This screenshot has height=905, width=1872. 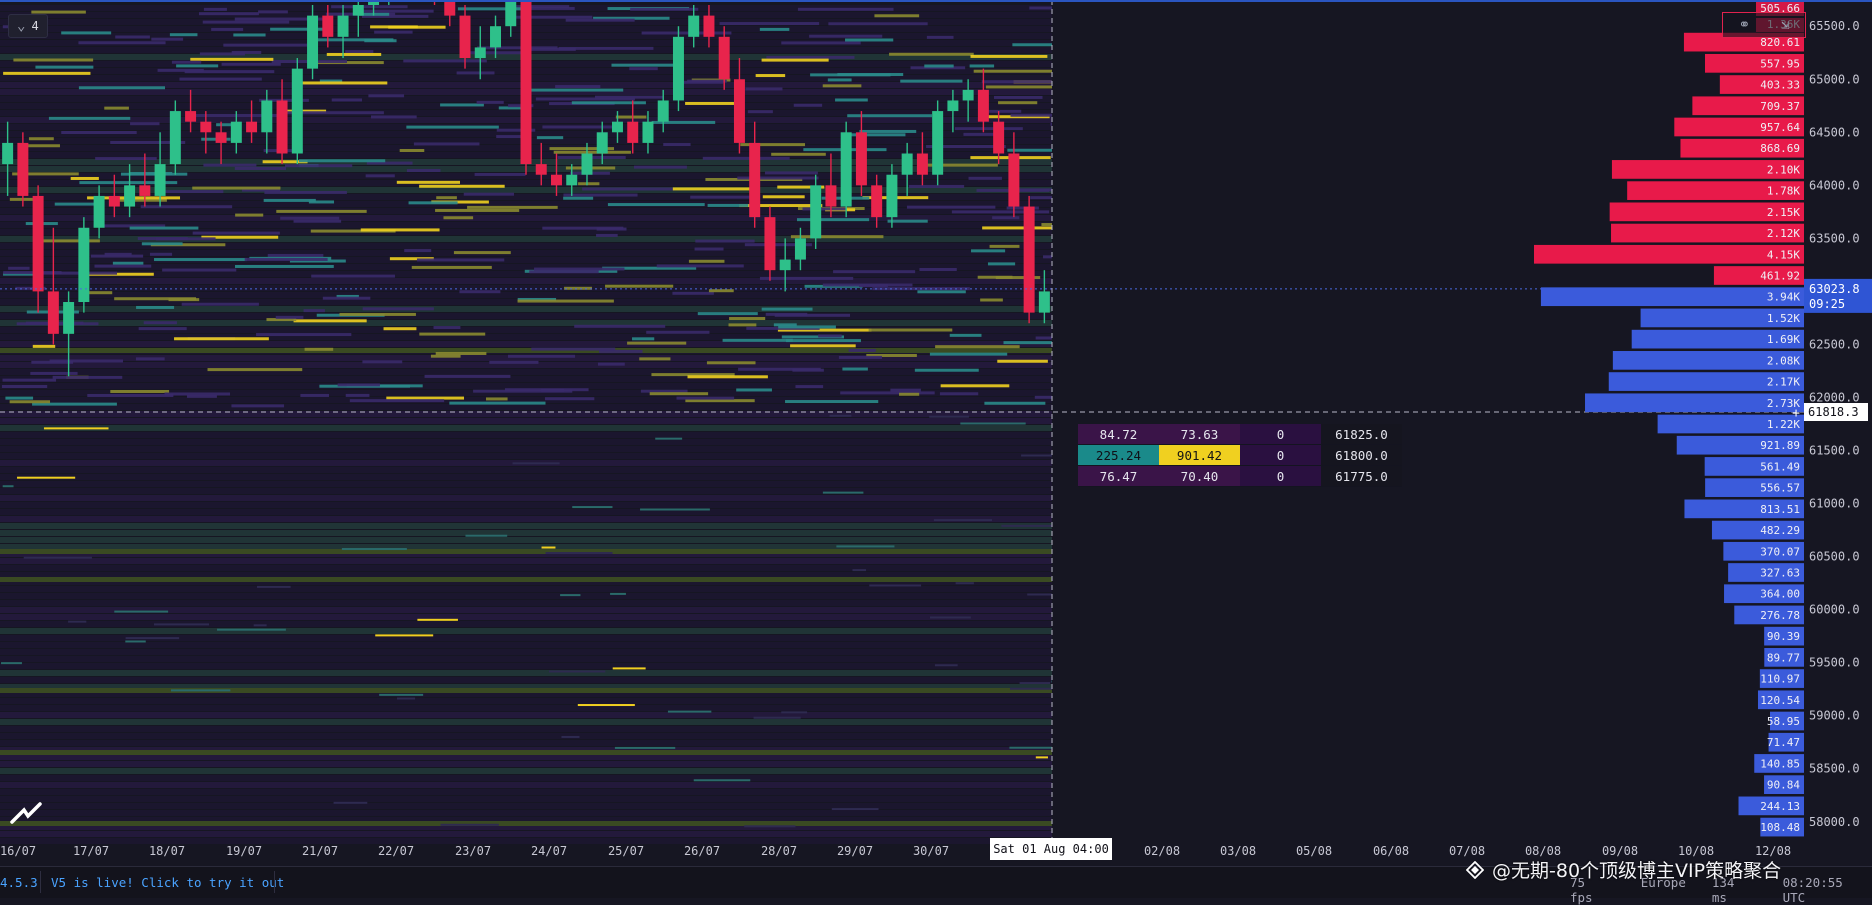 What do you see at coordinates (1744, 25) in the screenshot?
I see `link-icon: ⚭` at bounding box center [1744, 25].